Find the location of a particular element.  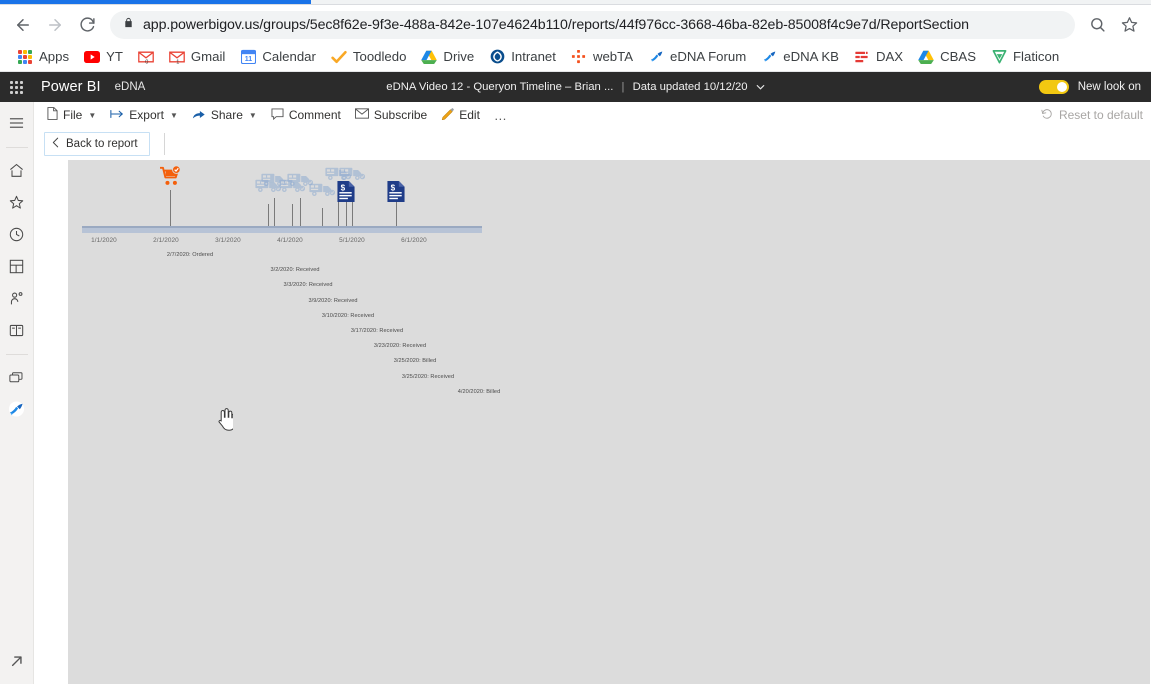

timeline-event-label: 3/23/2020: Received is located at coordinates (400, 346).